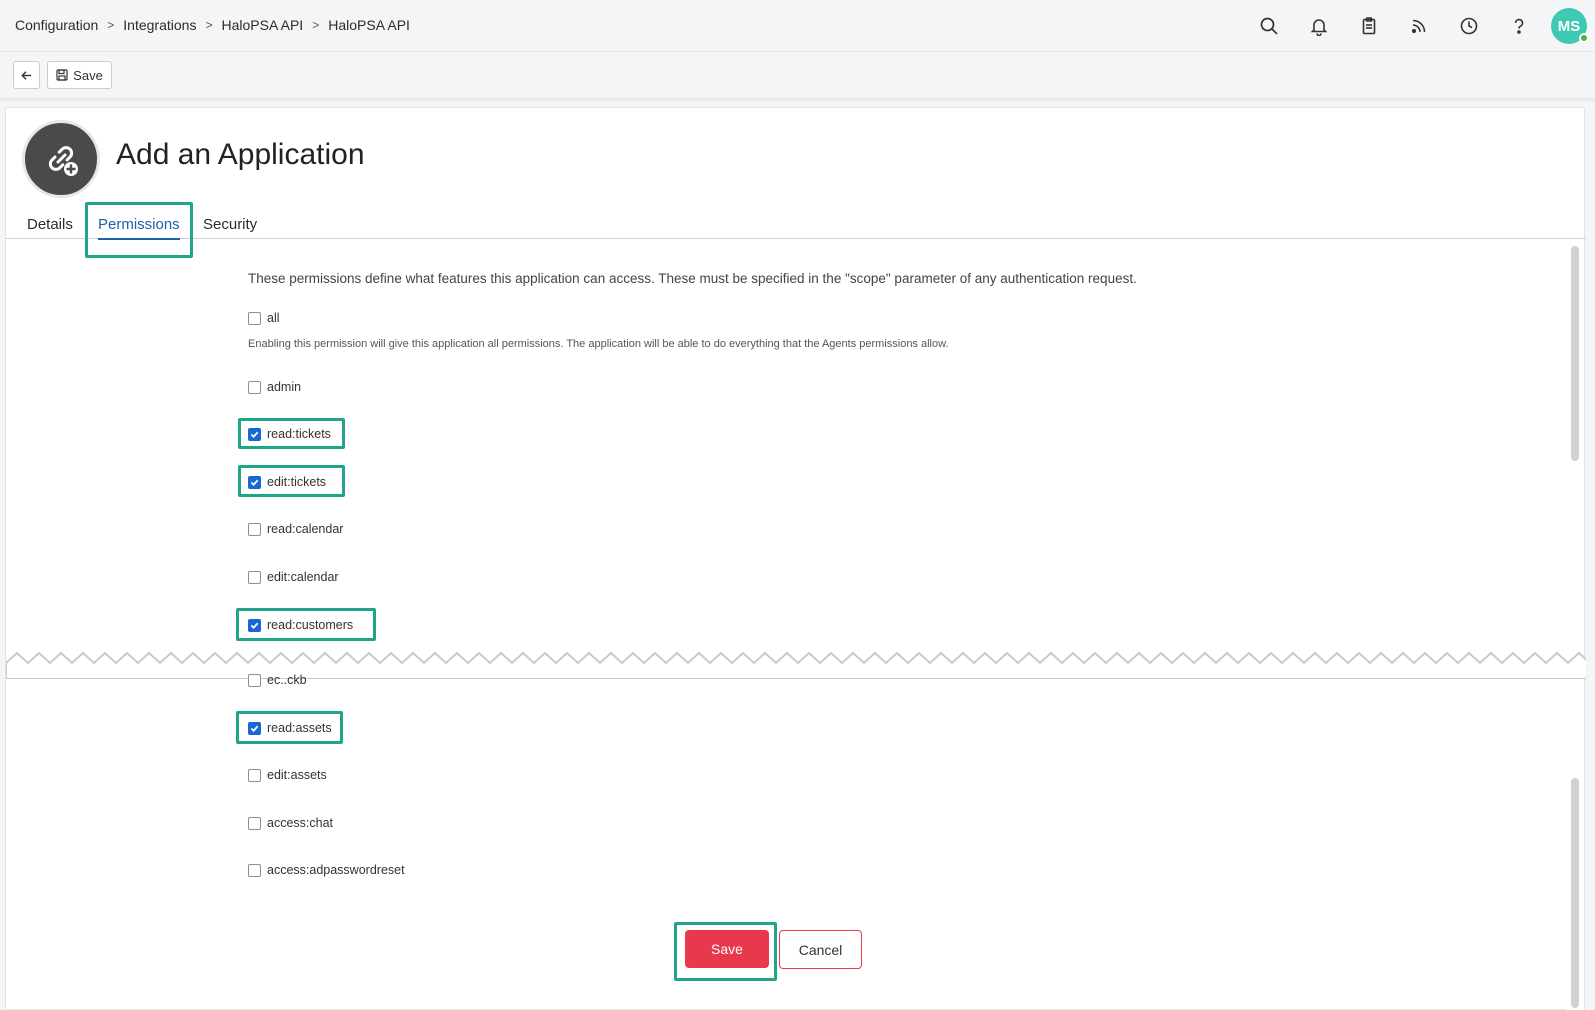 The height and width of the screenshot is (1010, 1595). Describe the element at coordinates (299, 728) in the screenshot. I see `permission-label: read:assets` at that location.